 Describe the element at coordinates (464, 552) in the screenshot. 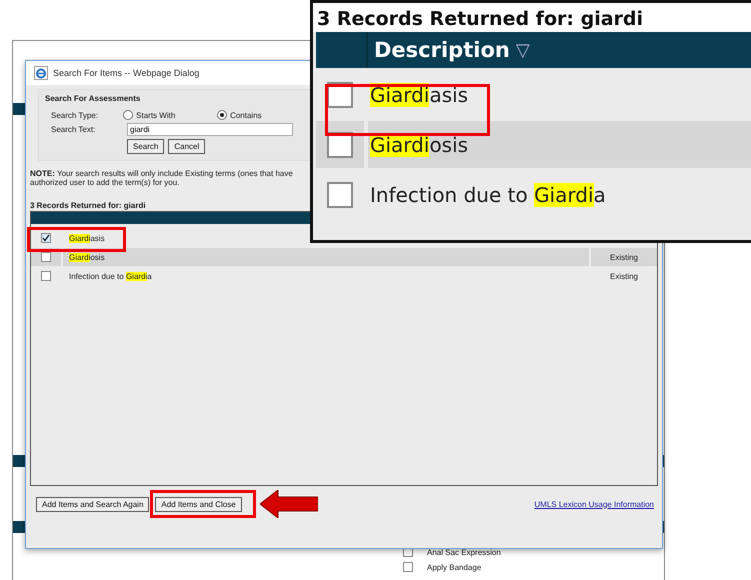

I see `list-item-label: Anal Sac Expression` at that location.